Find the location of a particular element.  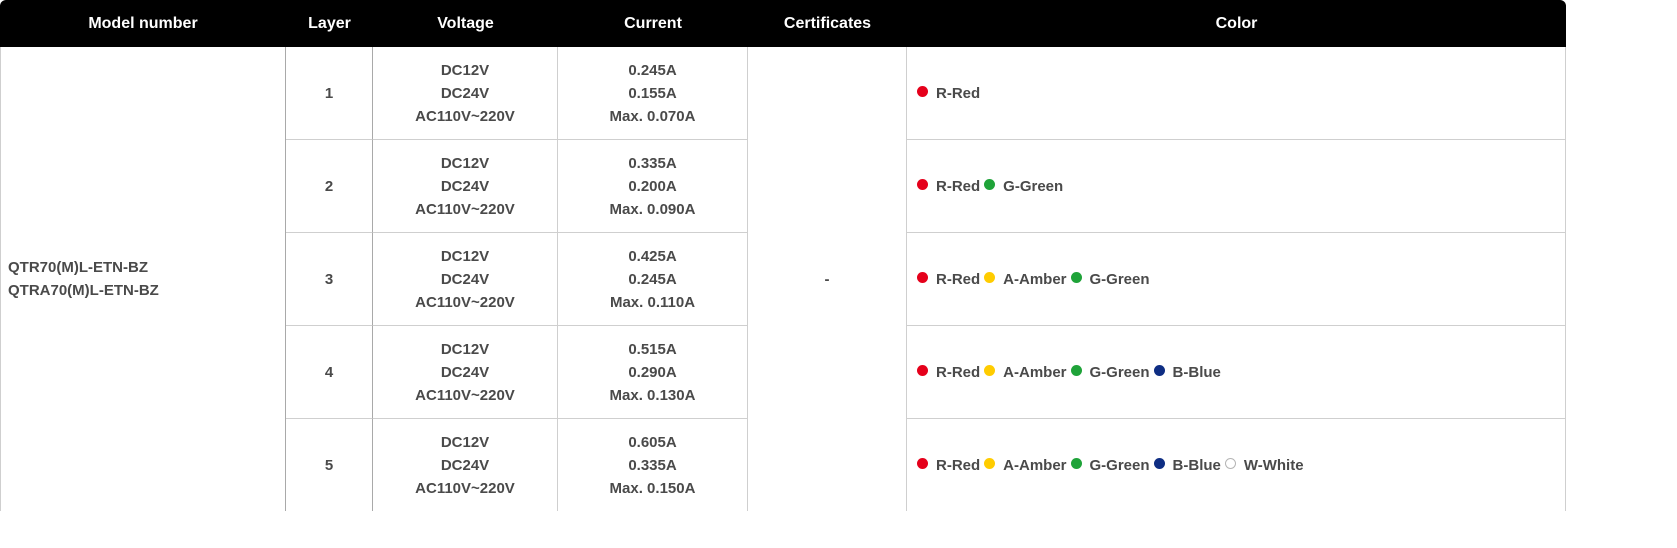

color-cell: R-Red A-Amber G-Green is located at coordinates (1236, 279).